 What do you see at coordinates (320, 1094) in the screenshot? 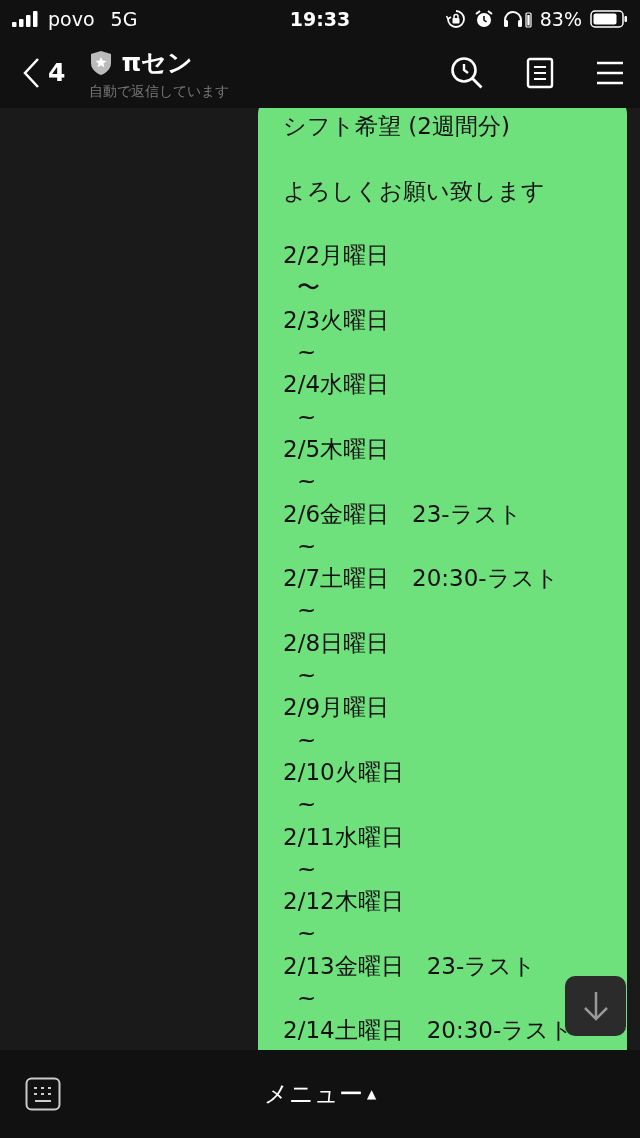
I see `menu-button: メニュー ▲` at bounding box center [320, 1094].